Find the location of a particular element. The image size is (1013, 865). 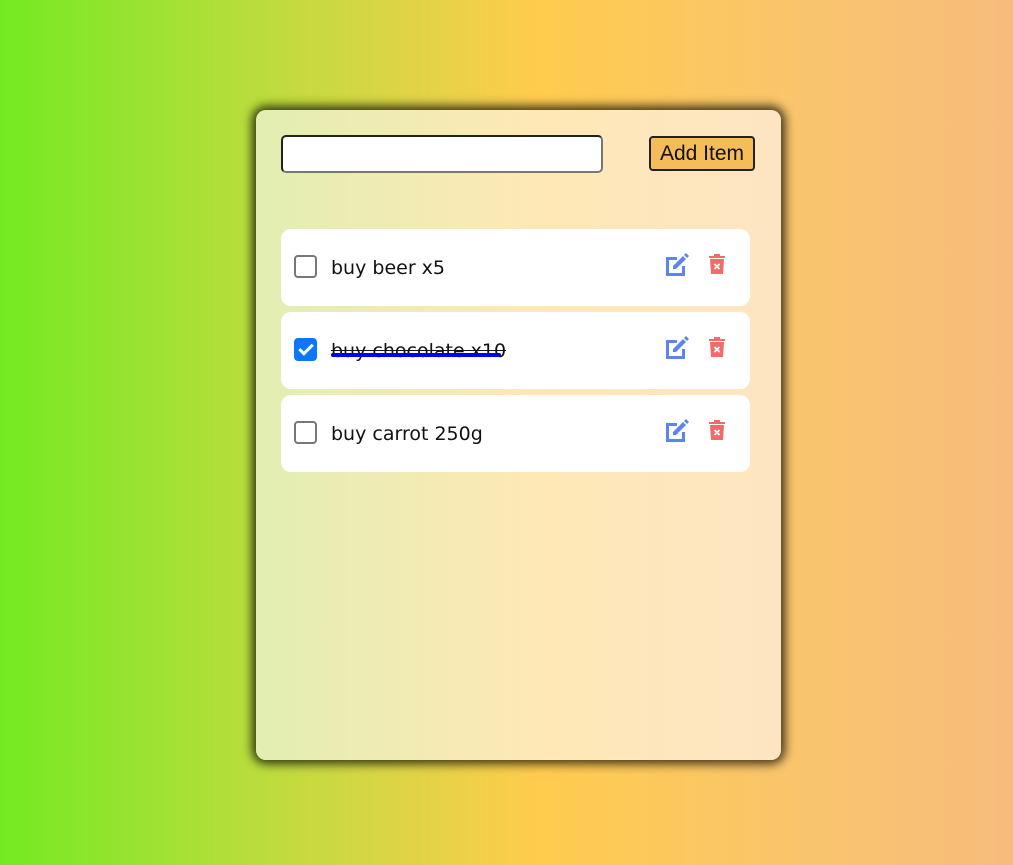

list-item: buy chocolate x10 is located at coordinates (515, 350).